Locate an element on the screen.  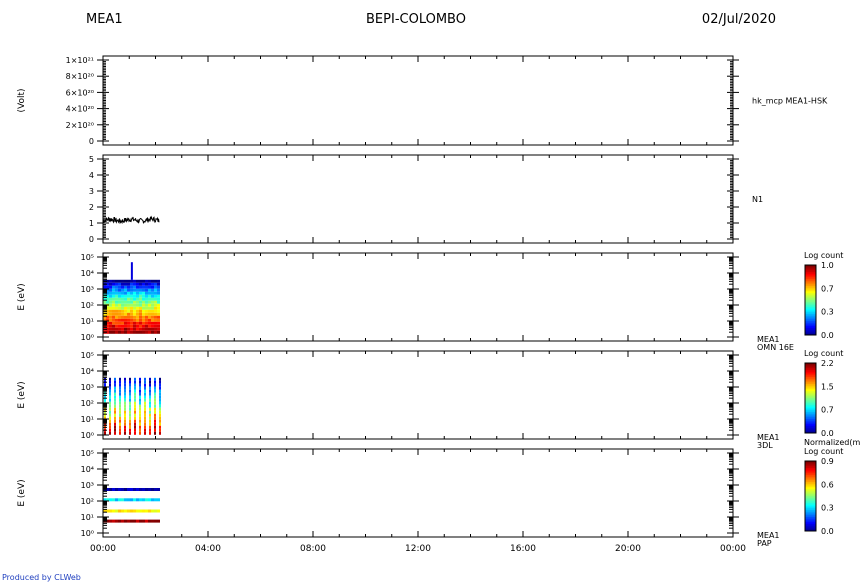
y-tick-label: 0 is located at coordinates (91, 141).